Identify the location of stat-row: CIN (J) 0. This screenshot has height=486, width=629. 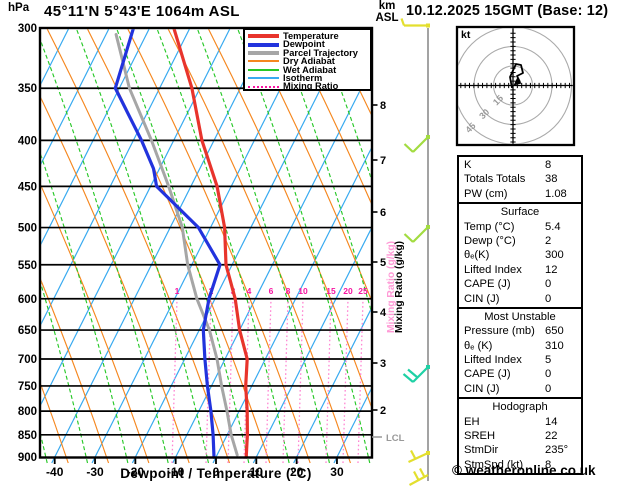
(520, 299).